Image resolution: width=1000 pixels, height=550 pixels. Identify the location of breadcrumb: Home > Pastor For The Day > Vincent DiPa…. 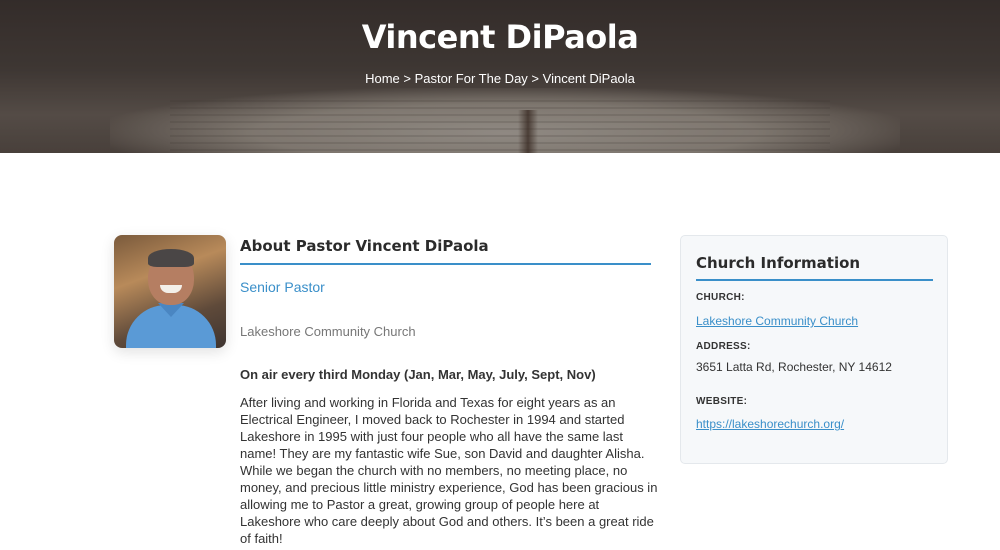
(500, 78).